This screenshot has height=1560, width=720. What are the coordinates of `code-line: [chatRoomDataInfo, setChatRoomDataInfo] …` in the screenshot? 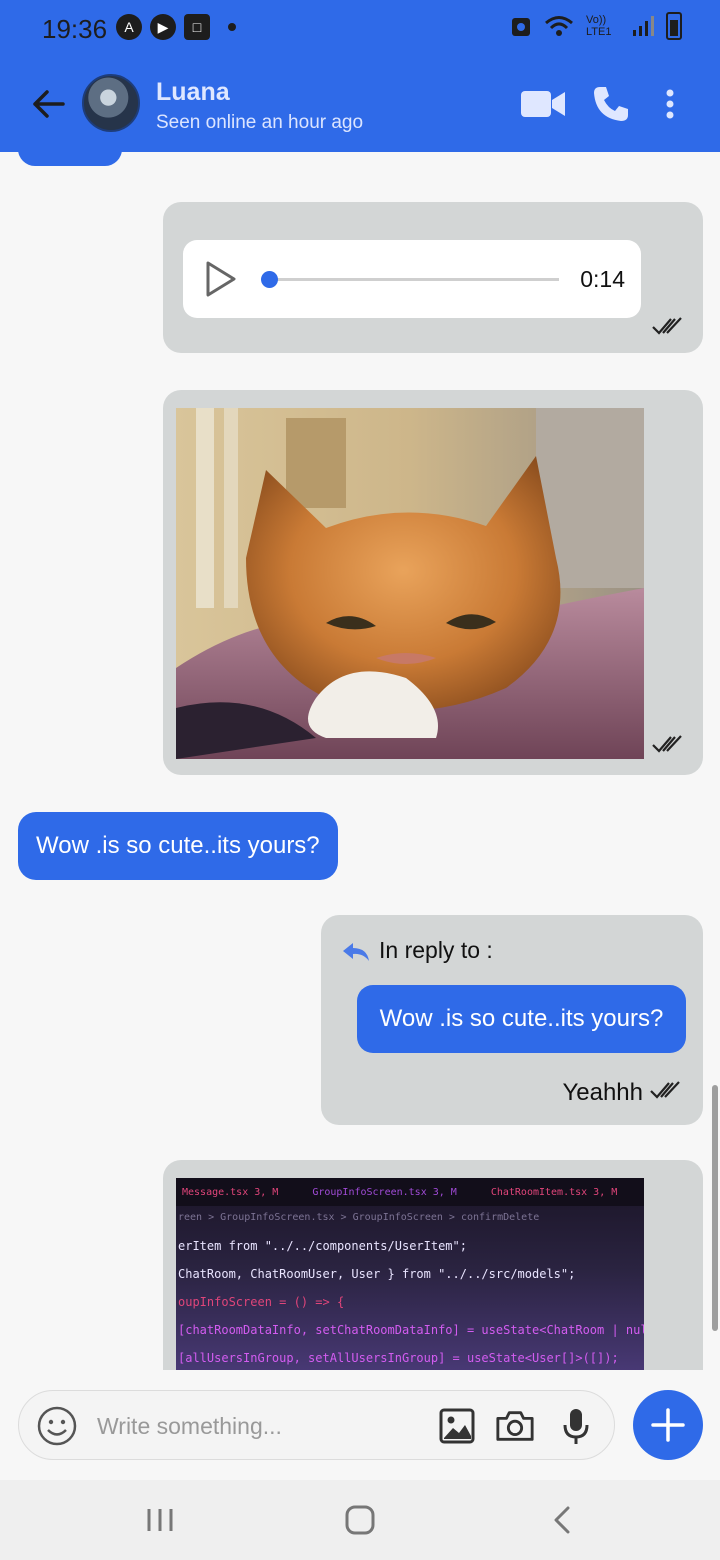 It's located at (411, 1330).